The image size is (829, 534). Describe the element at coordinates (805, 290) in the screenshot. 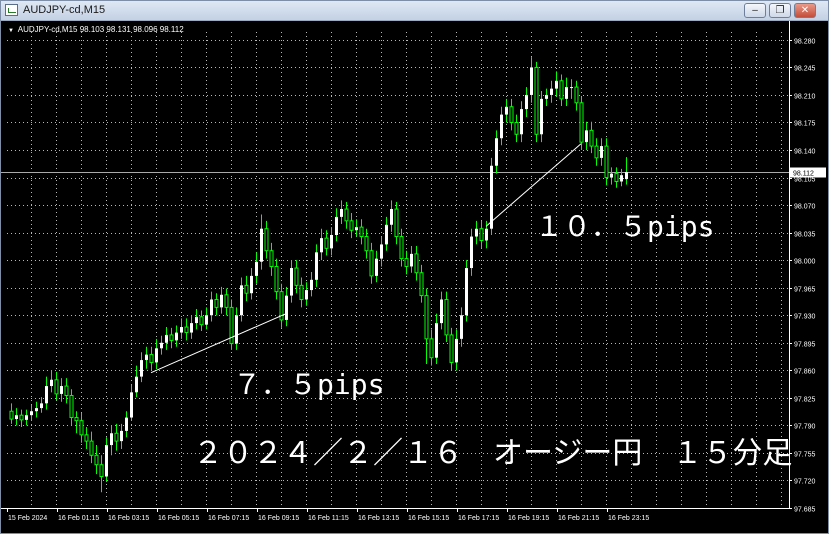

I see `y-tick-label: 97.965` at that location.